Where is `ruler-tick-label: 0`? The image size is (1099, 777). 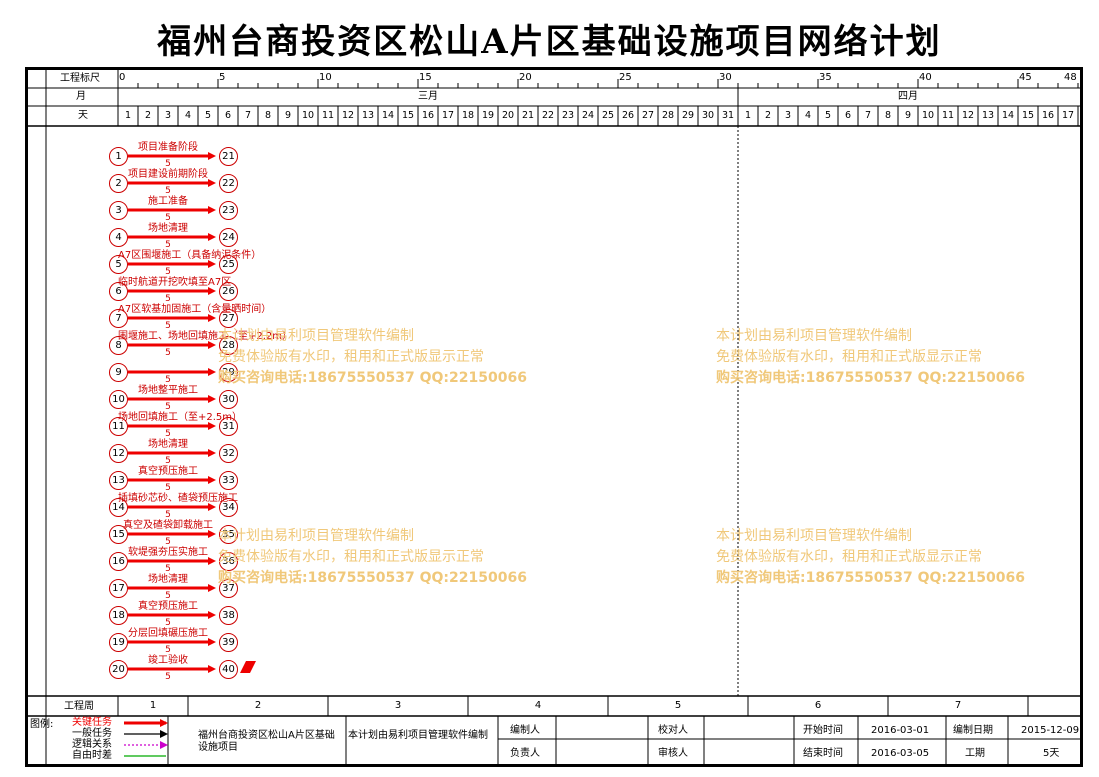
ruler-tick-label: 0 is located at coordinates (122, 77).